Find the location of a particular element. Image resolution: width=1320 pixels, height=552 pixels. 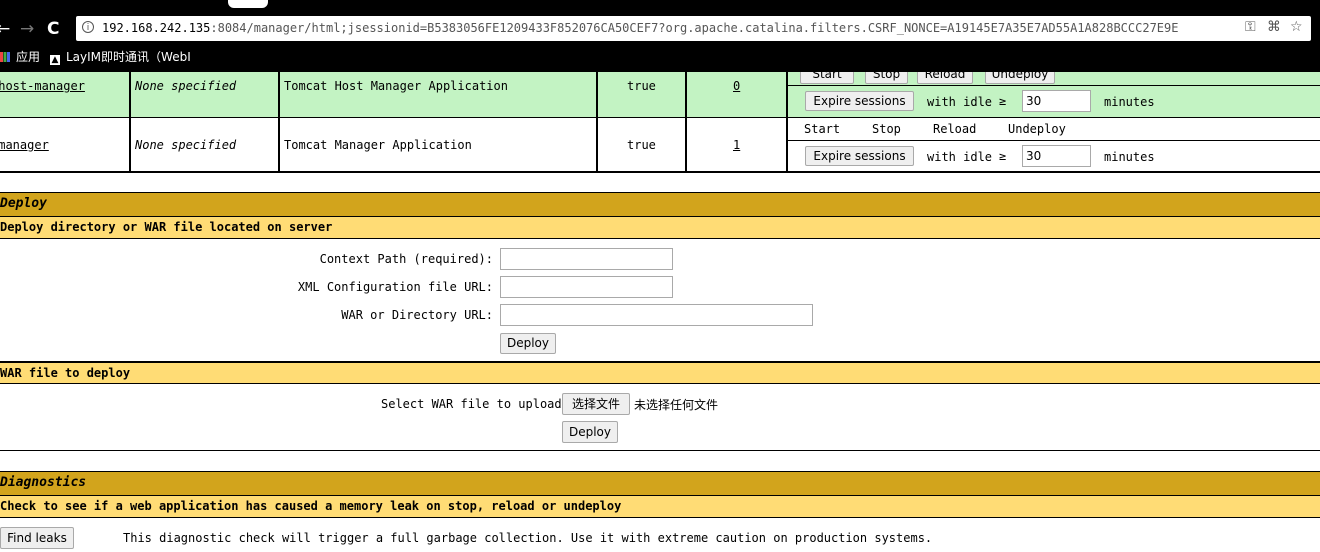

deploy-server-button: Deploy is located at coordinates (528, 343).